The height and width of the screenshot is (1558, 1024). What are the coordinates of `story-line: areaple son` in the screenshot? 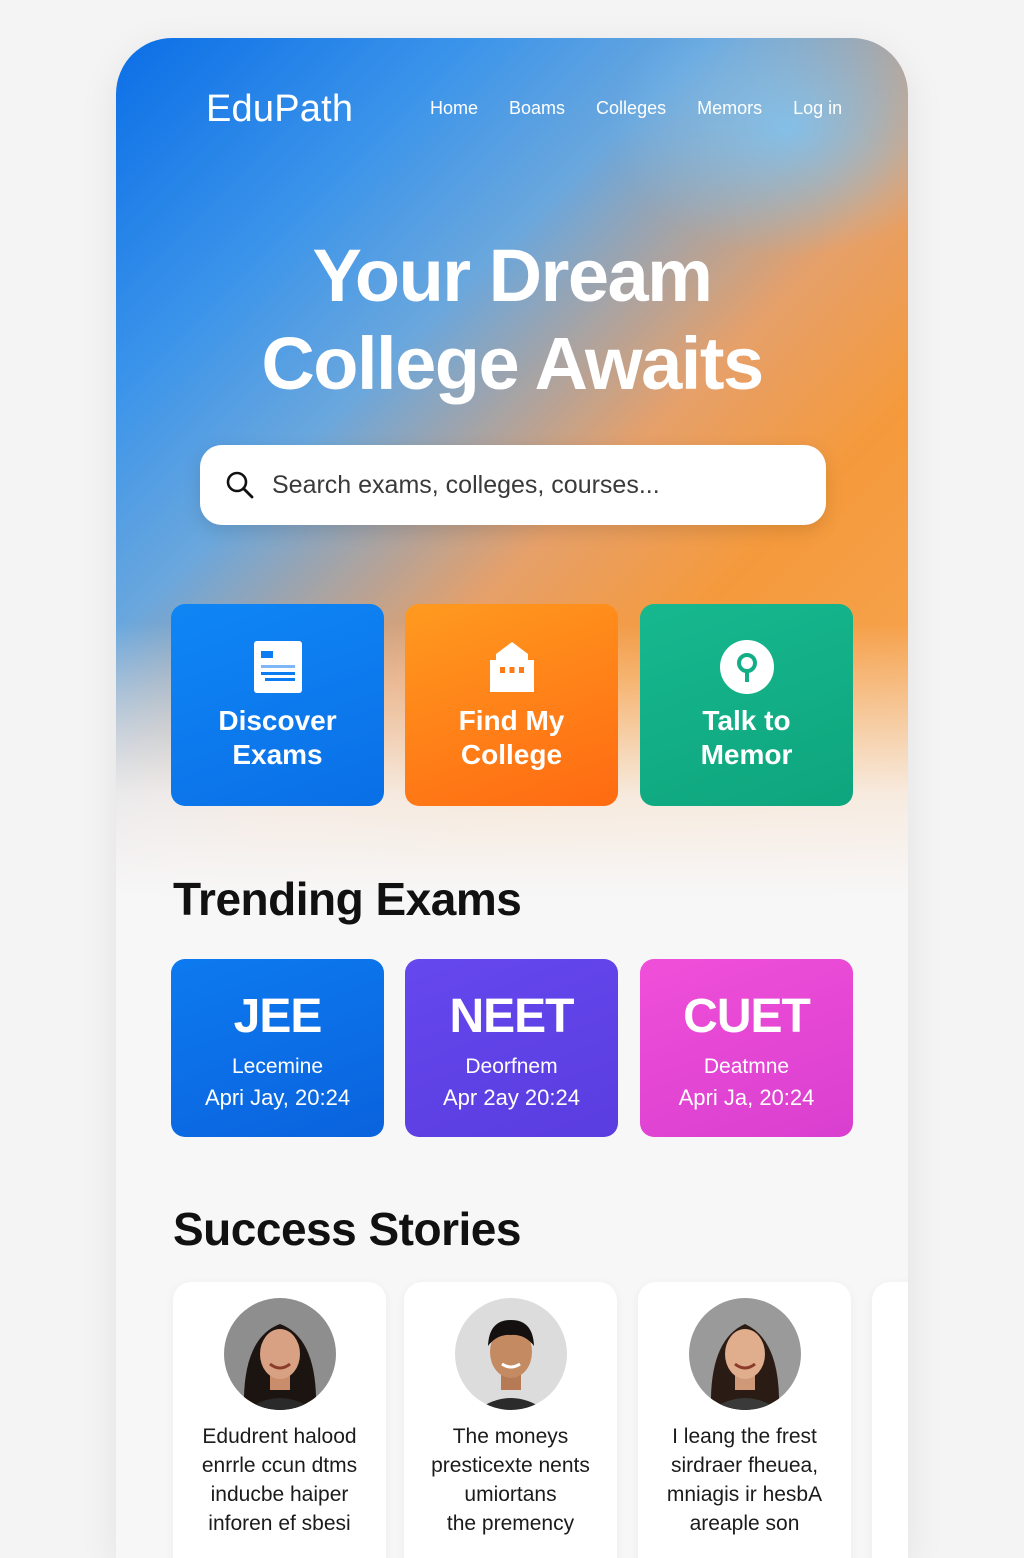 It's located at (744, 1523).